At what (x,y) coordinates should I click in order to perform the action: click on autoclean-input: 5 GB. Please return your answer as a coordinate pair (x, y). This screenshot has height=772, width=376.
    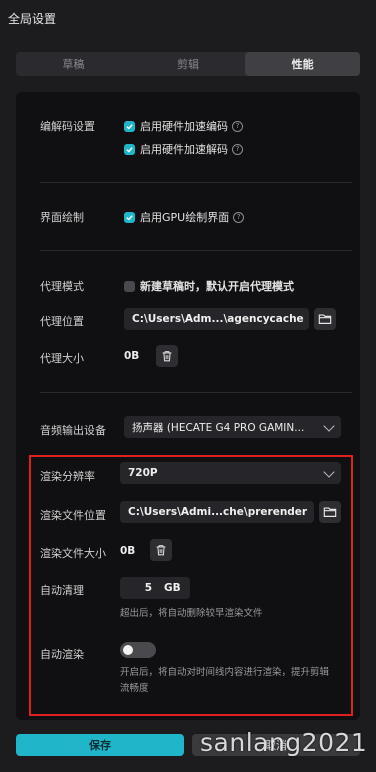
    Looking at the image, I should click on (155, 588).